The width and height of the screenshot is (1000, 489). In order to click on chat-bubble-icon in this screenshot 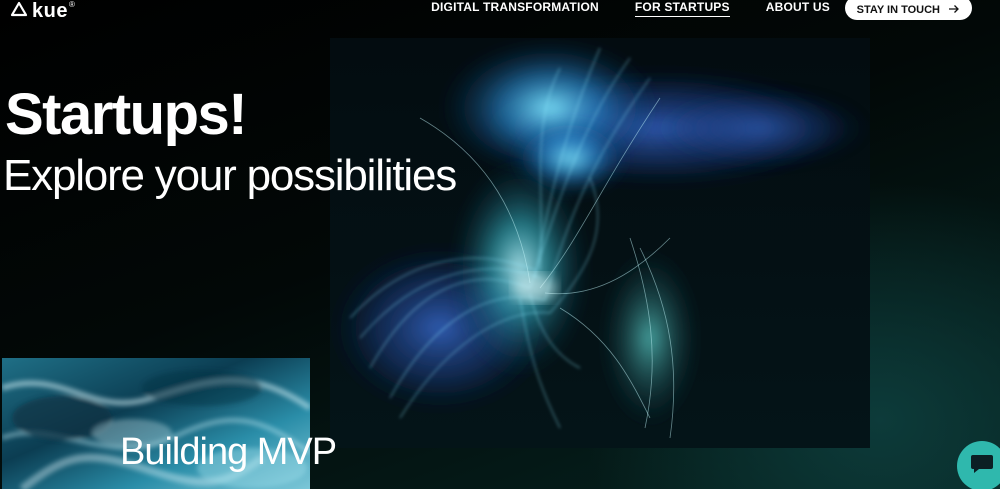, I will do `click(982, 466)`.